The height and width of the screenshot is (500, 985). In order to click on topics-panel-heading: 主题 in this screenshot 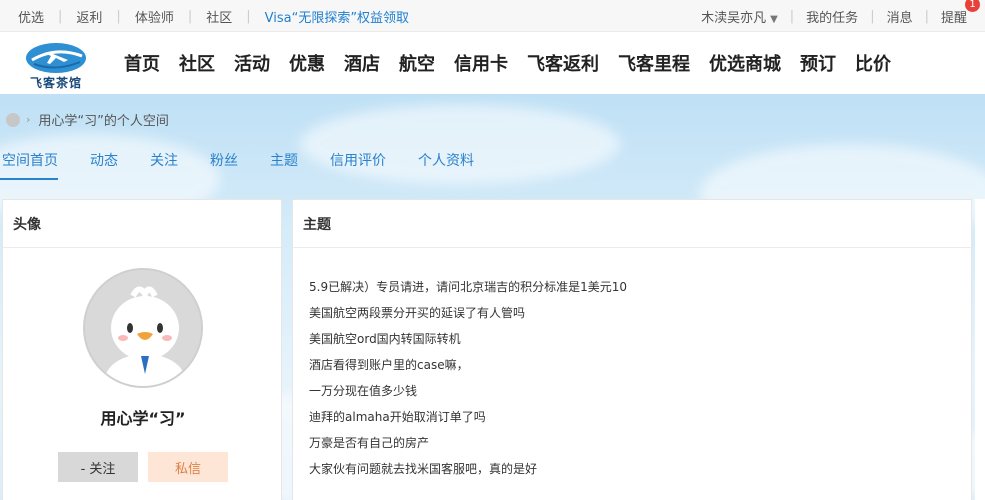, I will do `click(632, 224)`.